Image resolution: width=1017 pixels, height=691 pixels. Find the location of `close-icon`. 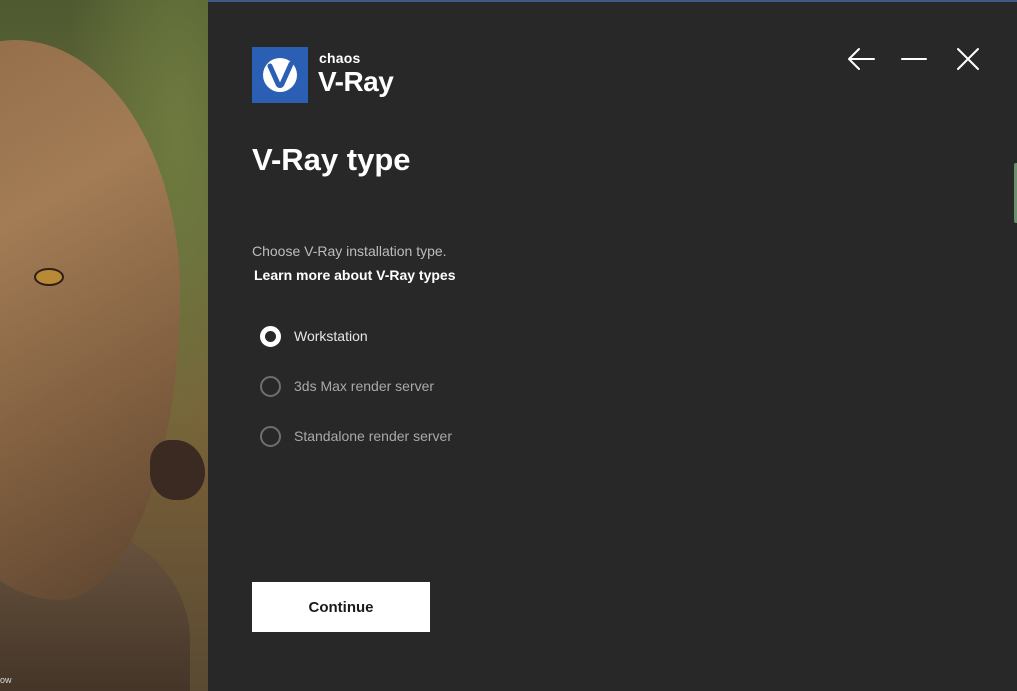

close-icon is located at coordinates (968, 59).